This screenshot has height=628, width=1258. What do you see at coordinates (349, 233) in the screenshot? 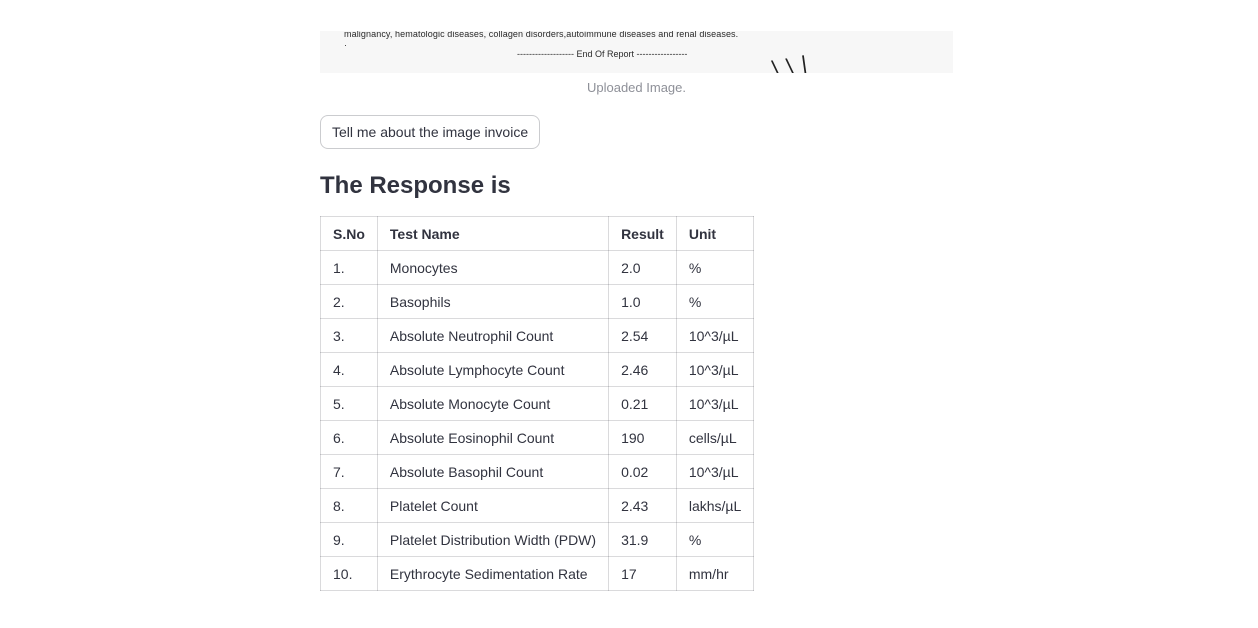
I see `column-header-sno: S.No` at bounding box center [349, 233].